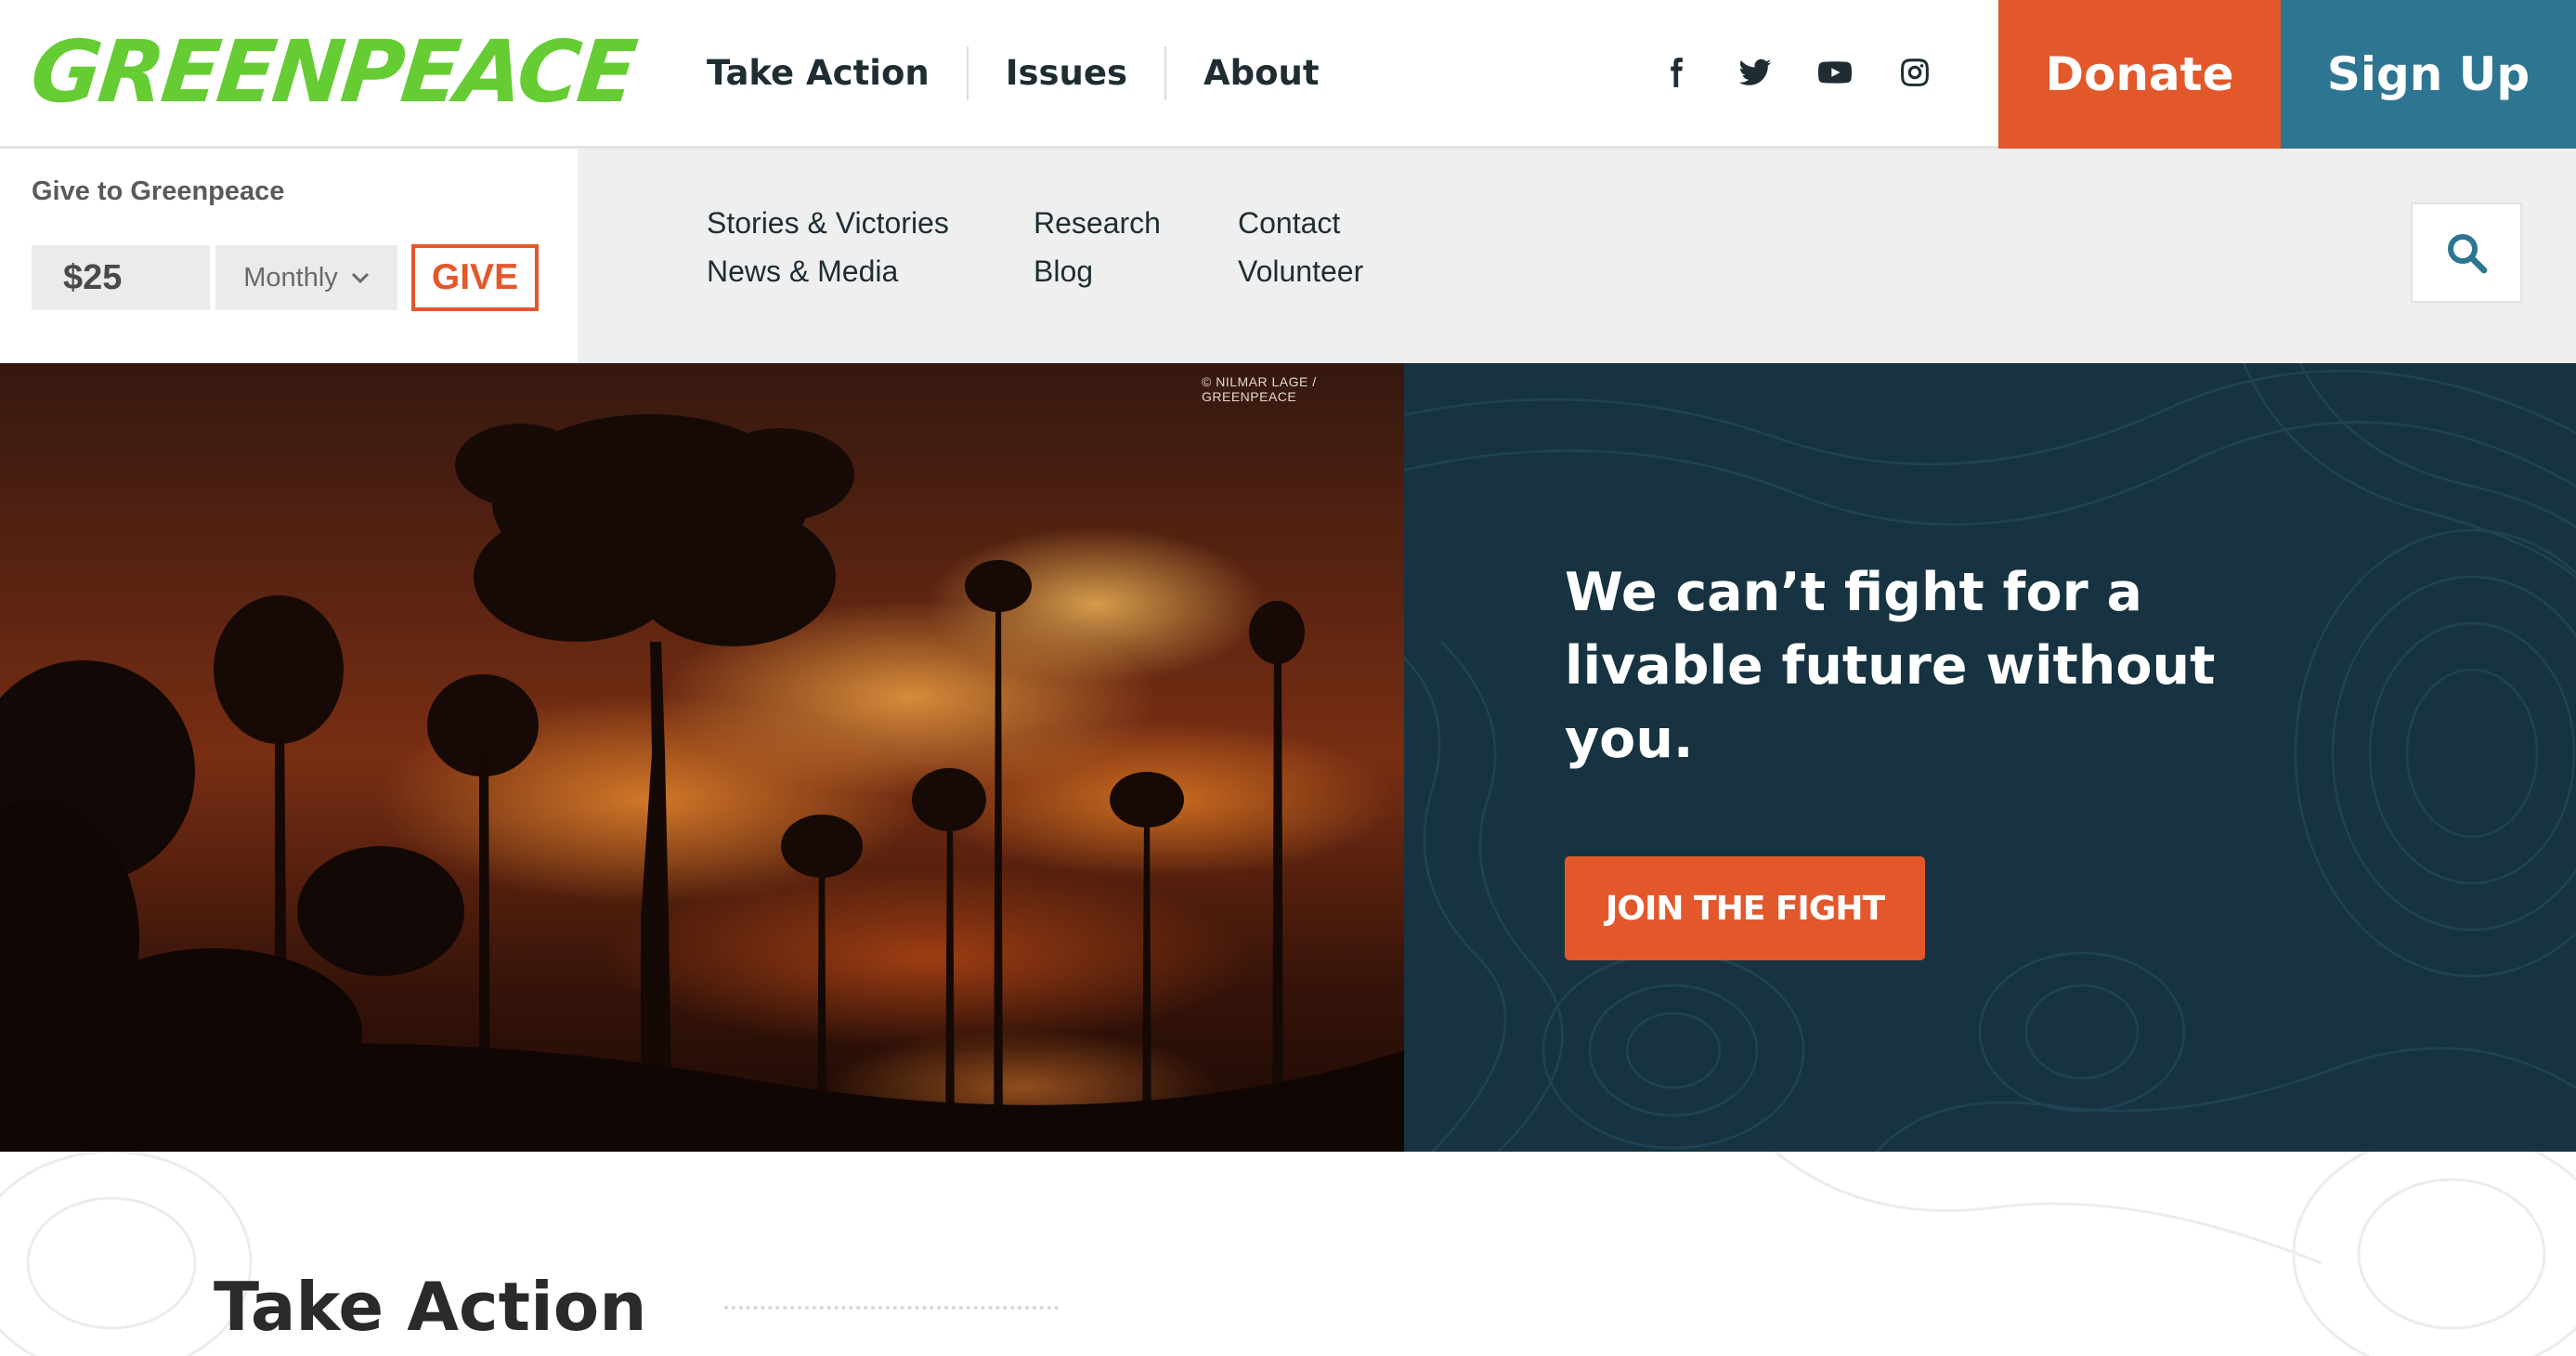 This screenshot has width=2576, height=1356. What do you see at coordinates (1745, 908) in the screenshot?
I see `join-the-fight-button: JOIN THE FIGHT` at bounding box center [1745, 908].